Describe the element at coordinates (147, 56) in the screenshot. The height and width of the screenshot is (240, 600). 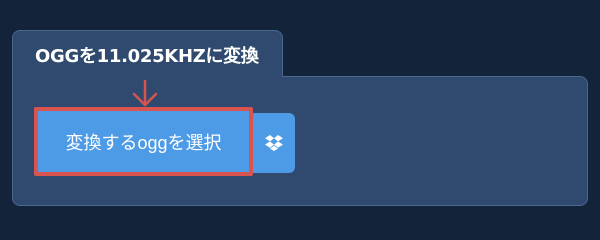
I see `panel-title: OGGを11.025KHZに変換` at that location.